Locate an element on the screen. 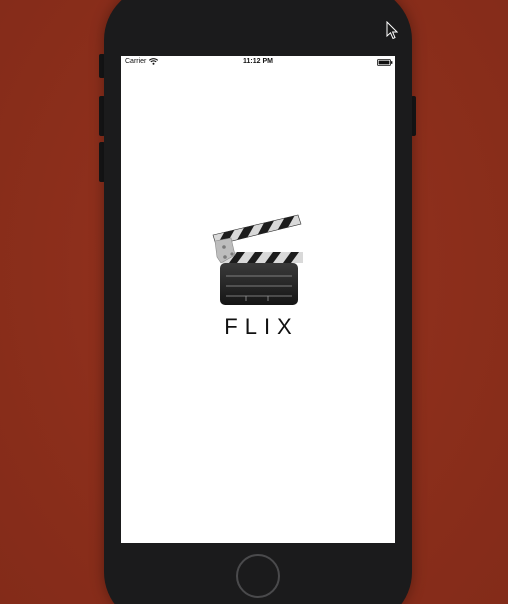  status-bar: Carrier 11:12 PM is located at coordinates (258, 63).